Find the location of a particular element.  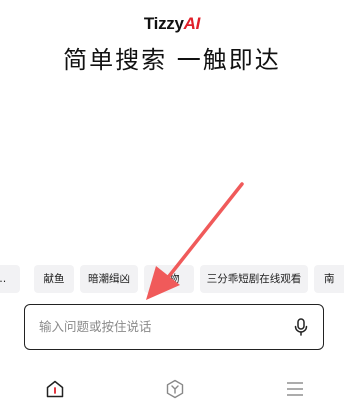

logo-text: Tizzy is located at coordinates (163, 23).